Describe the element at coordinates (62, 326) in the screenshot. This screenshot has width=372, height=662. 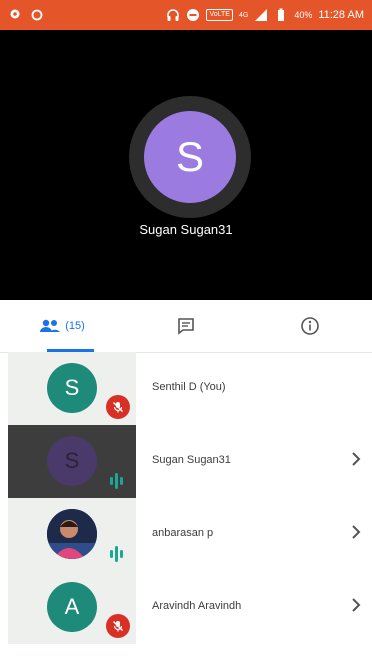
I see `tab-participants: (15)` at that location.